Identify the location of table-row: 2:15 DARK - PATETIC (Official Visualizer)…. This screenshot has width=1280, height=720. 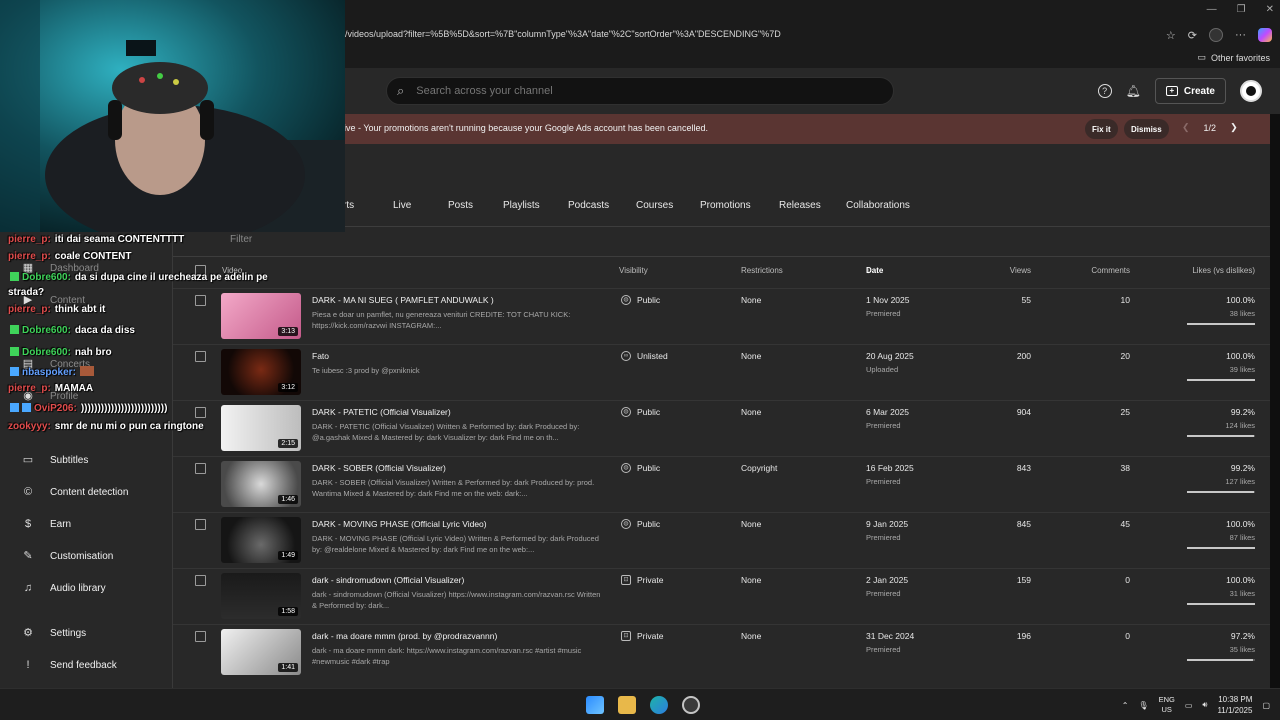
(721, 428).